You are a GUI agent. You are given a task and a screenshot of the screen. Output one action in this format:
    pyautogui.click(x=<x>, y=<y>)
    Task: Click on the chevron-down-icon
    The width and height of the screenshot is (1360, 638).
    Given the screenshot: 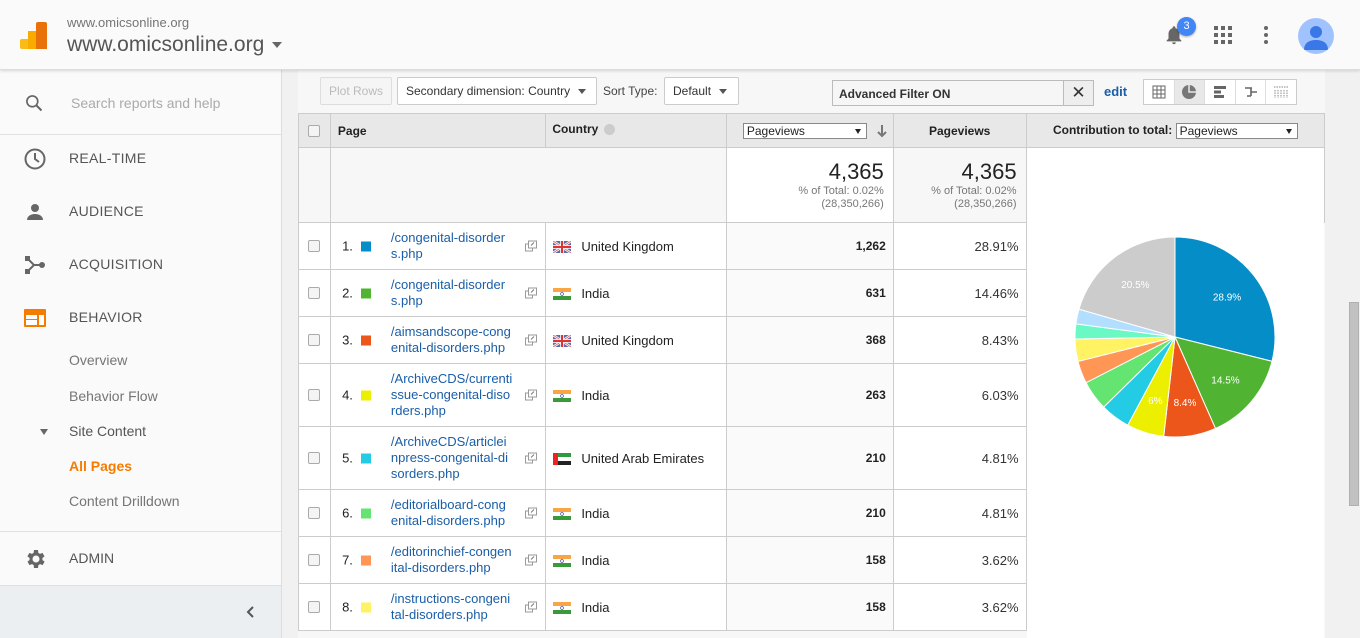 What is the action you would take?
    pyautogui.click(x=277, y=45)
    